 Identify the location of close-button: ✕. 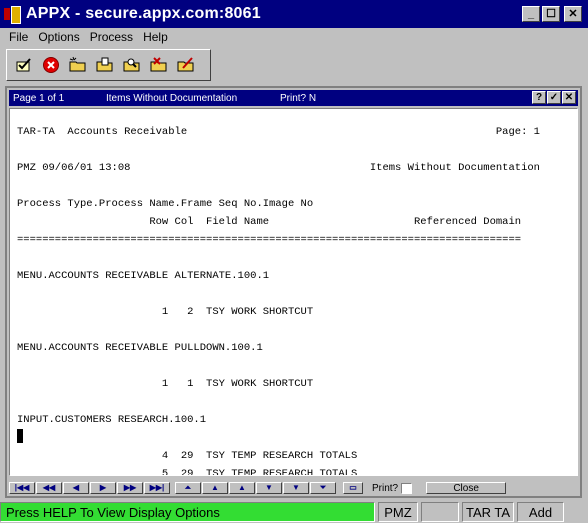
(573, 14).